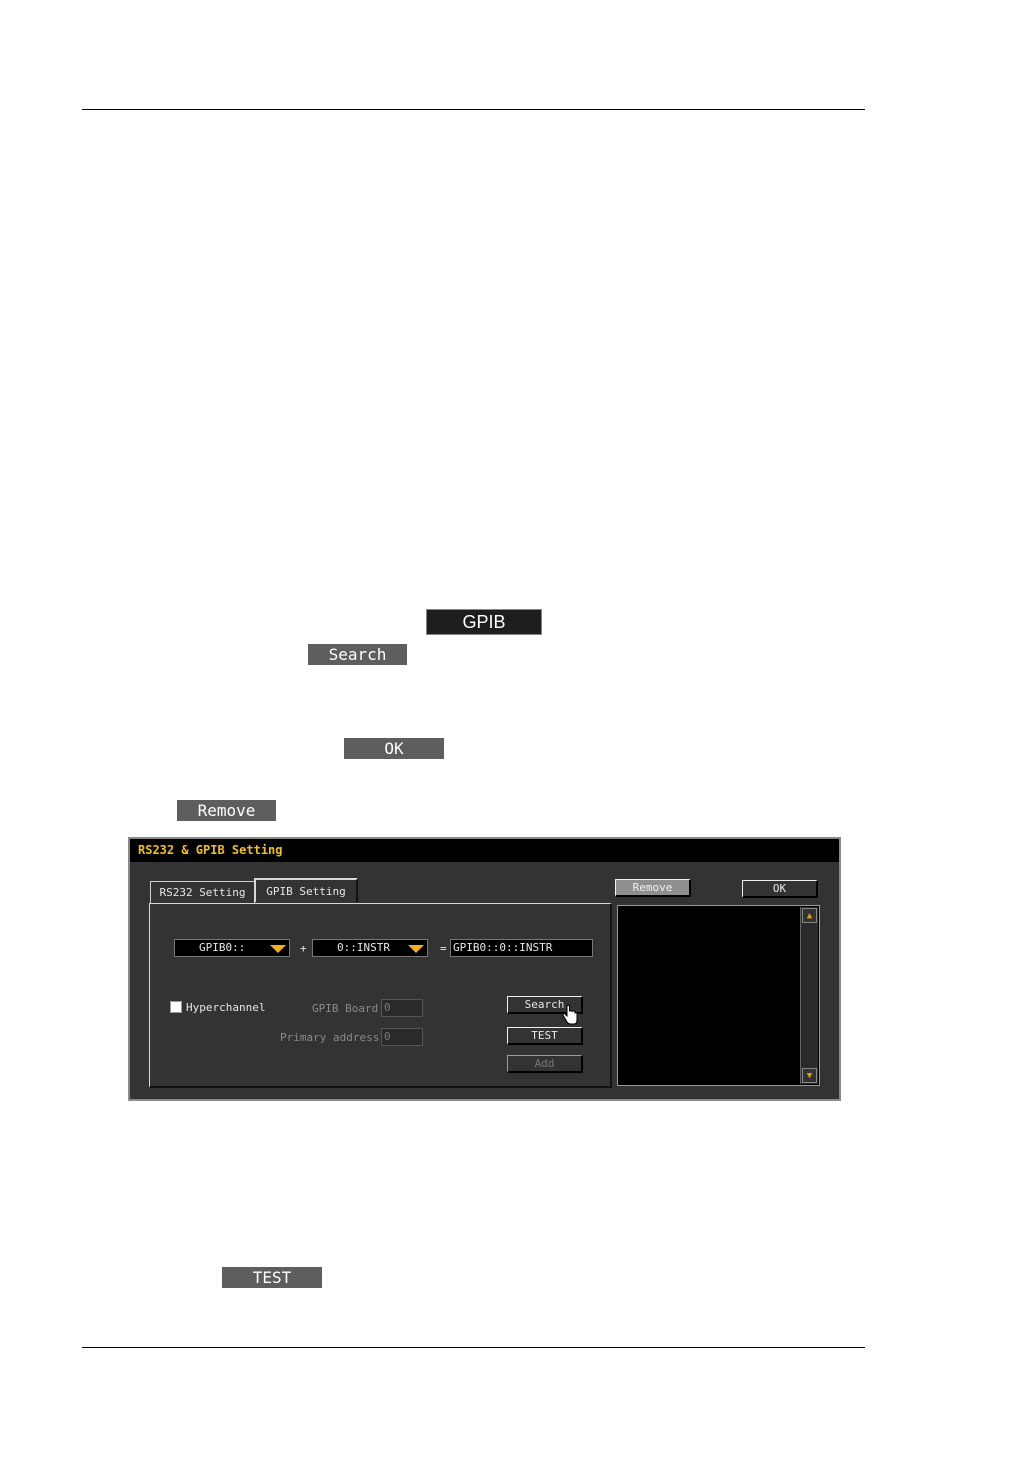  I want to click on hyperchannel-checkbox, so click(176, 1007).